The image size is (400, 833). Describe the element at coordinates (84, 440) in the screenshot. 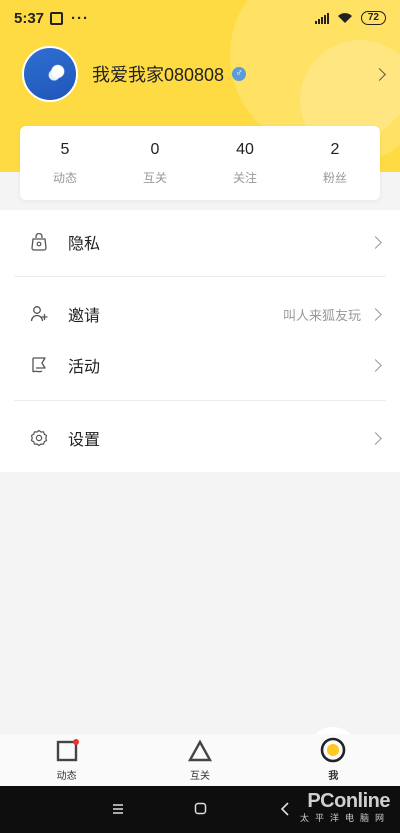

I see `menu-label: 设置` at that location.